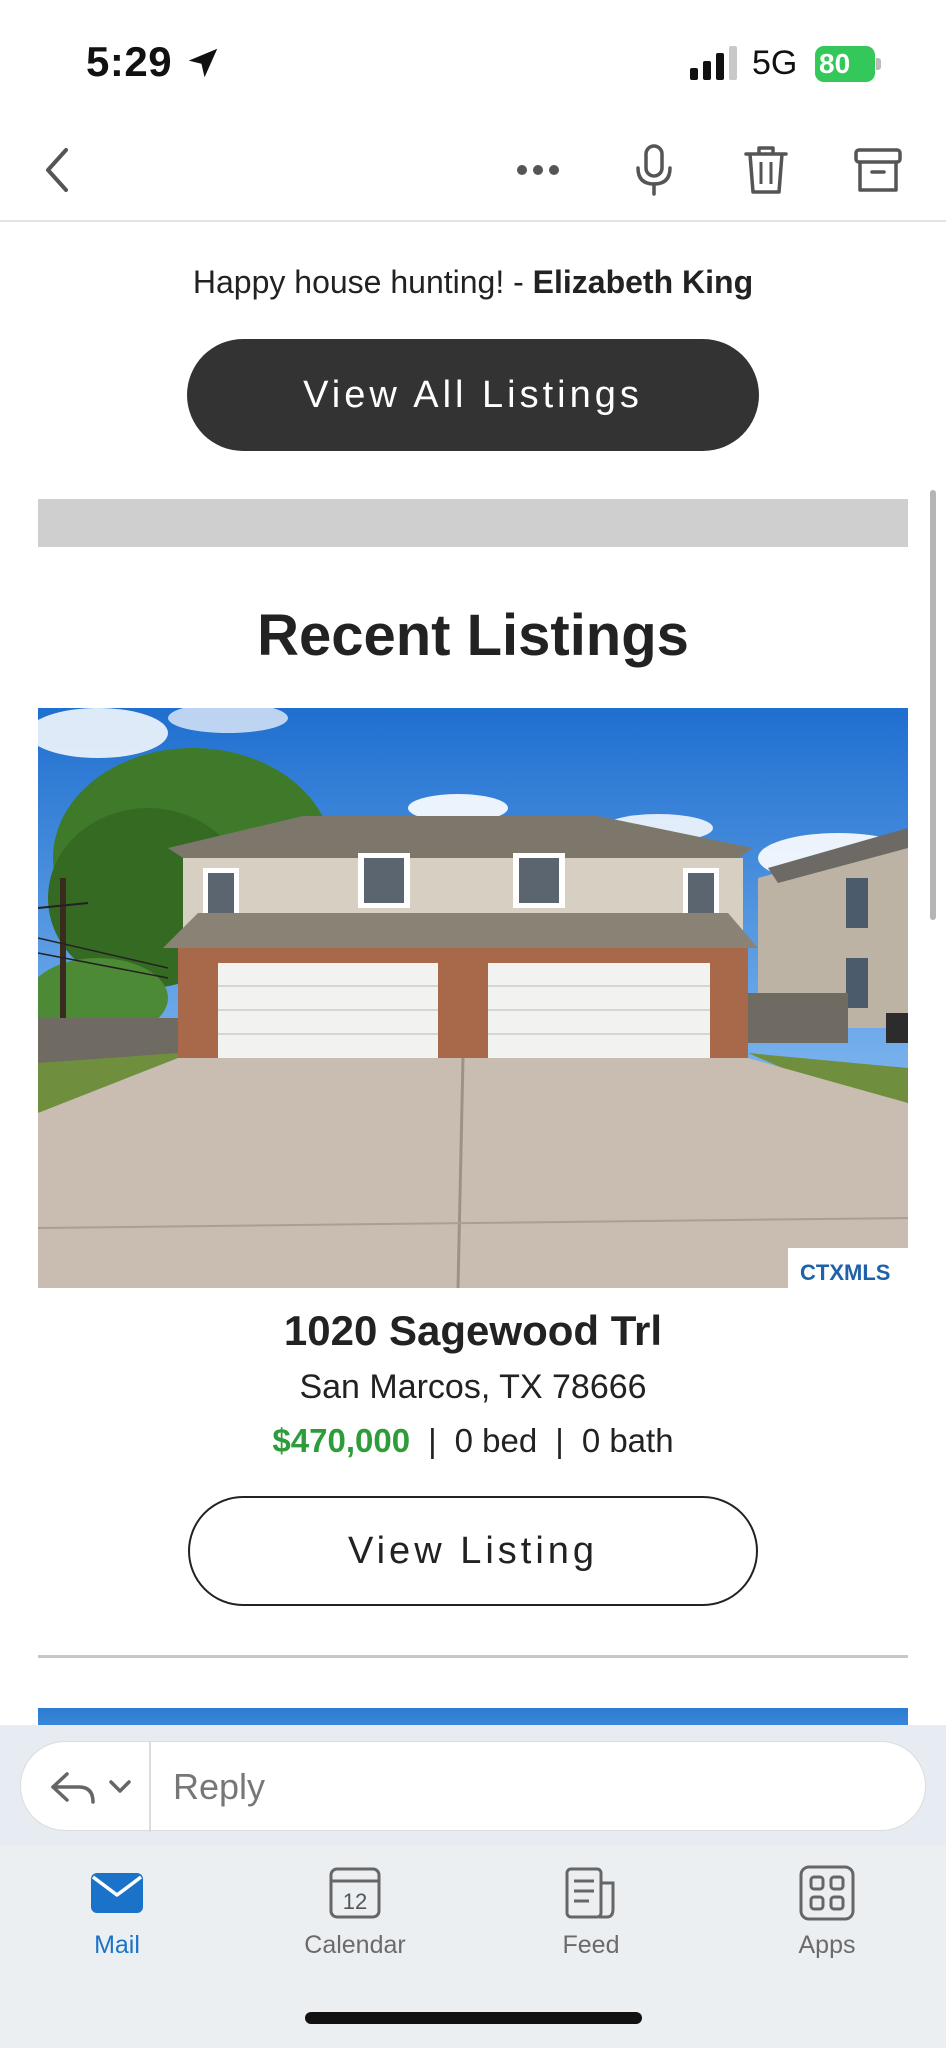 The height and width of the screenshot is (2048, 946). I want to click on mail-icon, so click(117, 1893).